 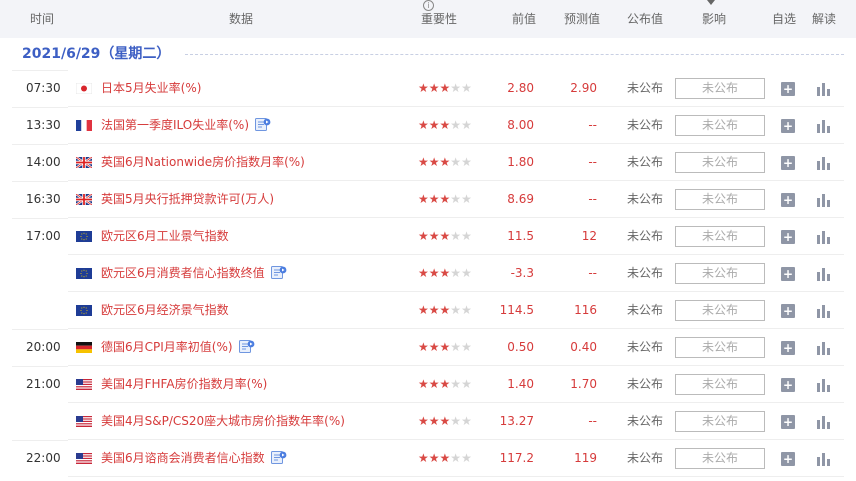 I want to click on table-row: 16:30 英国5月央行抵押贷款许可(万人) ★★★★★ 8.69 -- 未公布 未公布 +, so click(x=428, y=199).